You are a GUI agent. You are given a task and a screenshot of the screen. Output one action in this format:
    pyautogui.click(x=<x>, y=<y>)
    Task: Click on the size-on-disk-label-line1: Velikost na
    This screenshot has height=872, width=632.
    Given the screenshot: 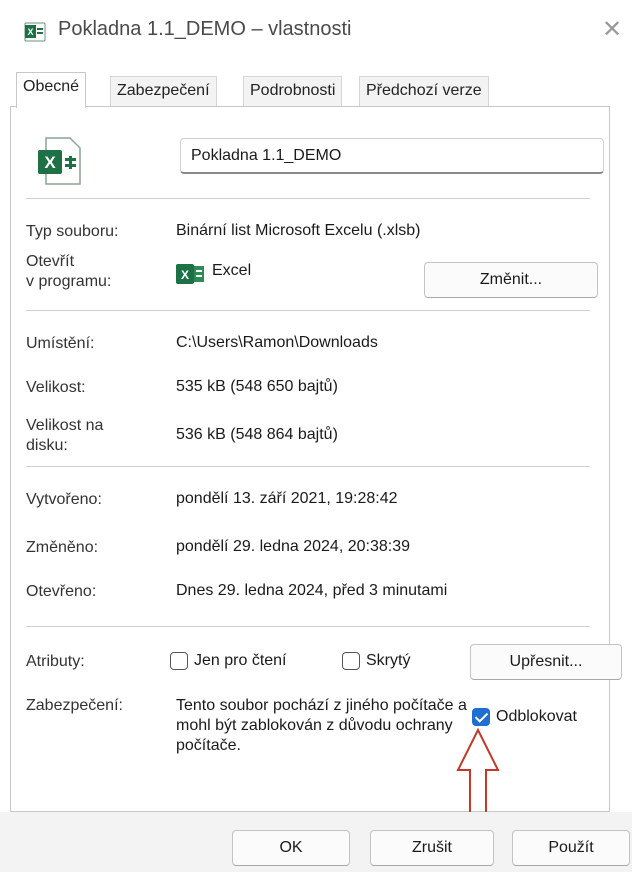 What is the action you would take?
    pyautogui.click(x=65, y=425)
    